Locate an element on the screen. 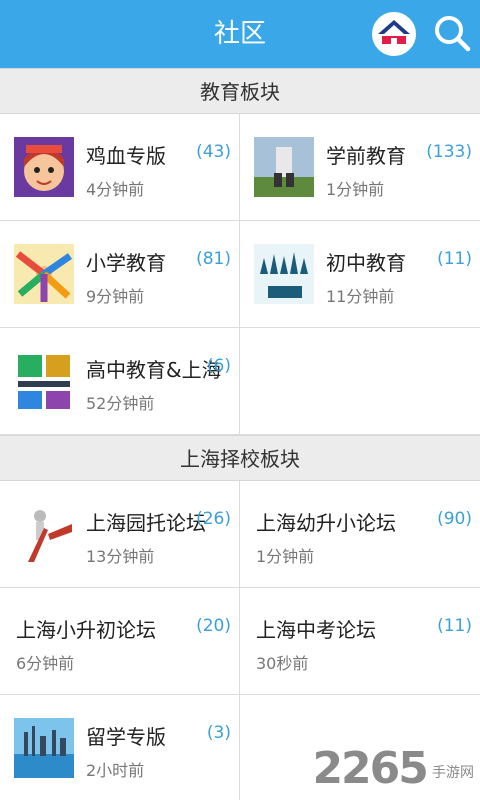 This screenshot has height=800, width=480. user-avatar is located at coordinates (394, 34).